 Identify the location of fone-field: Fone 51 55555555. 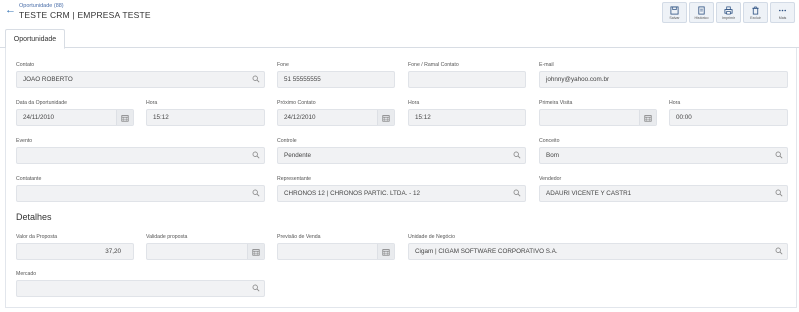
(336, 74).